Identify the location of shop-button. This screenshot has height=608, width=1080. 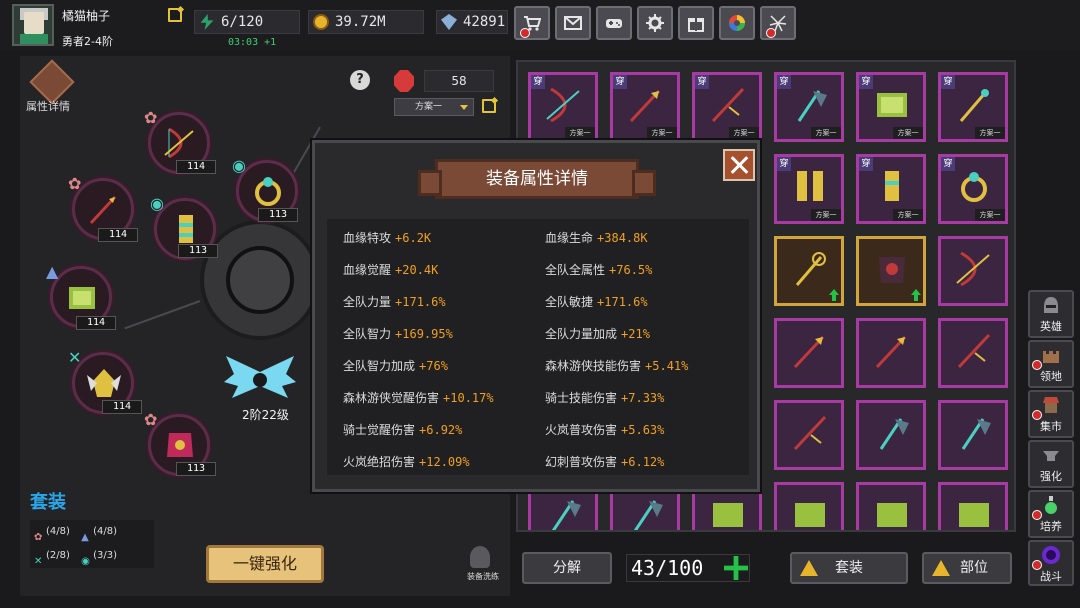
(532, 23).